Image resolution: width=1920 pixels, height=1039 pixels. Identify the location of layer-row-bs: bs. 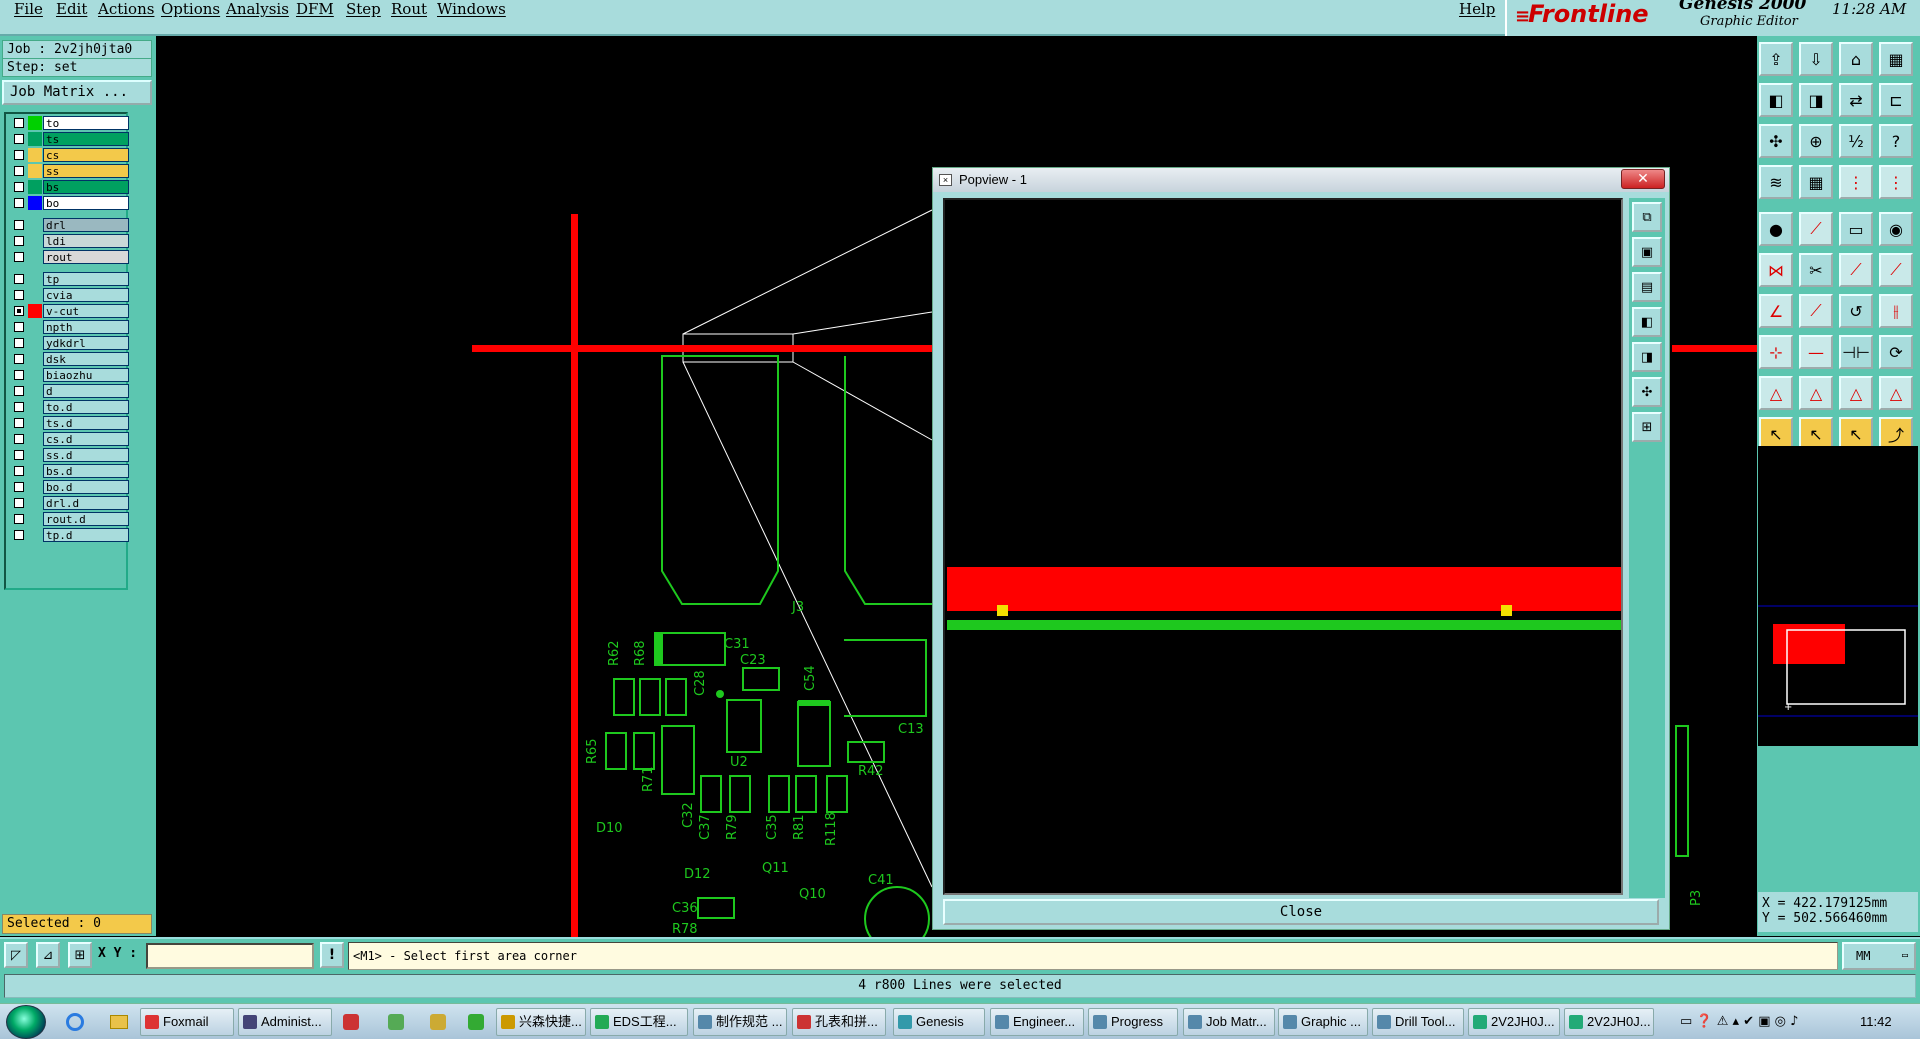
(68, 187).